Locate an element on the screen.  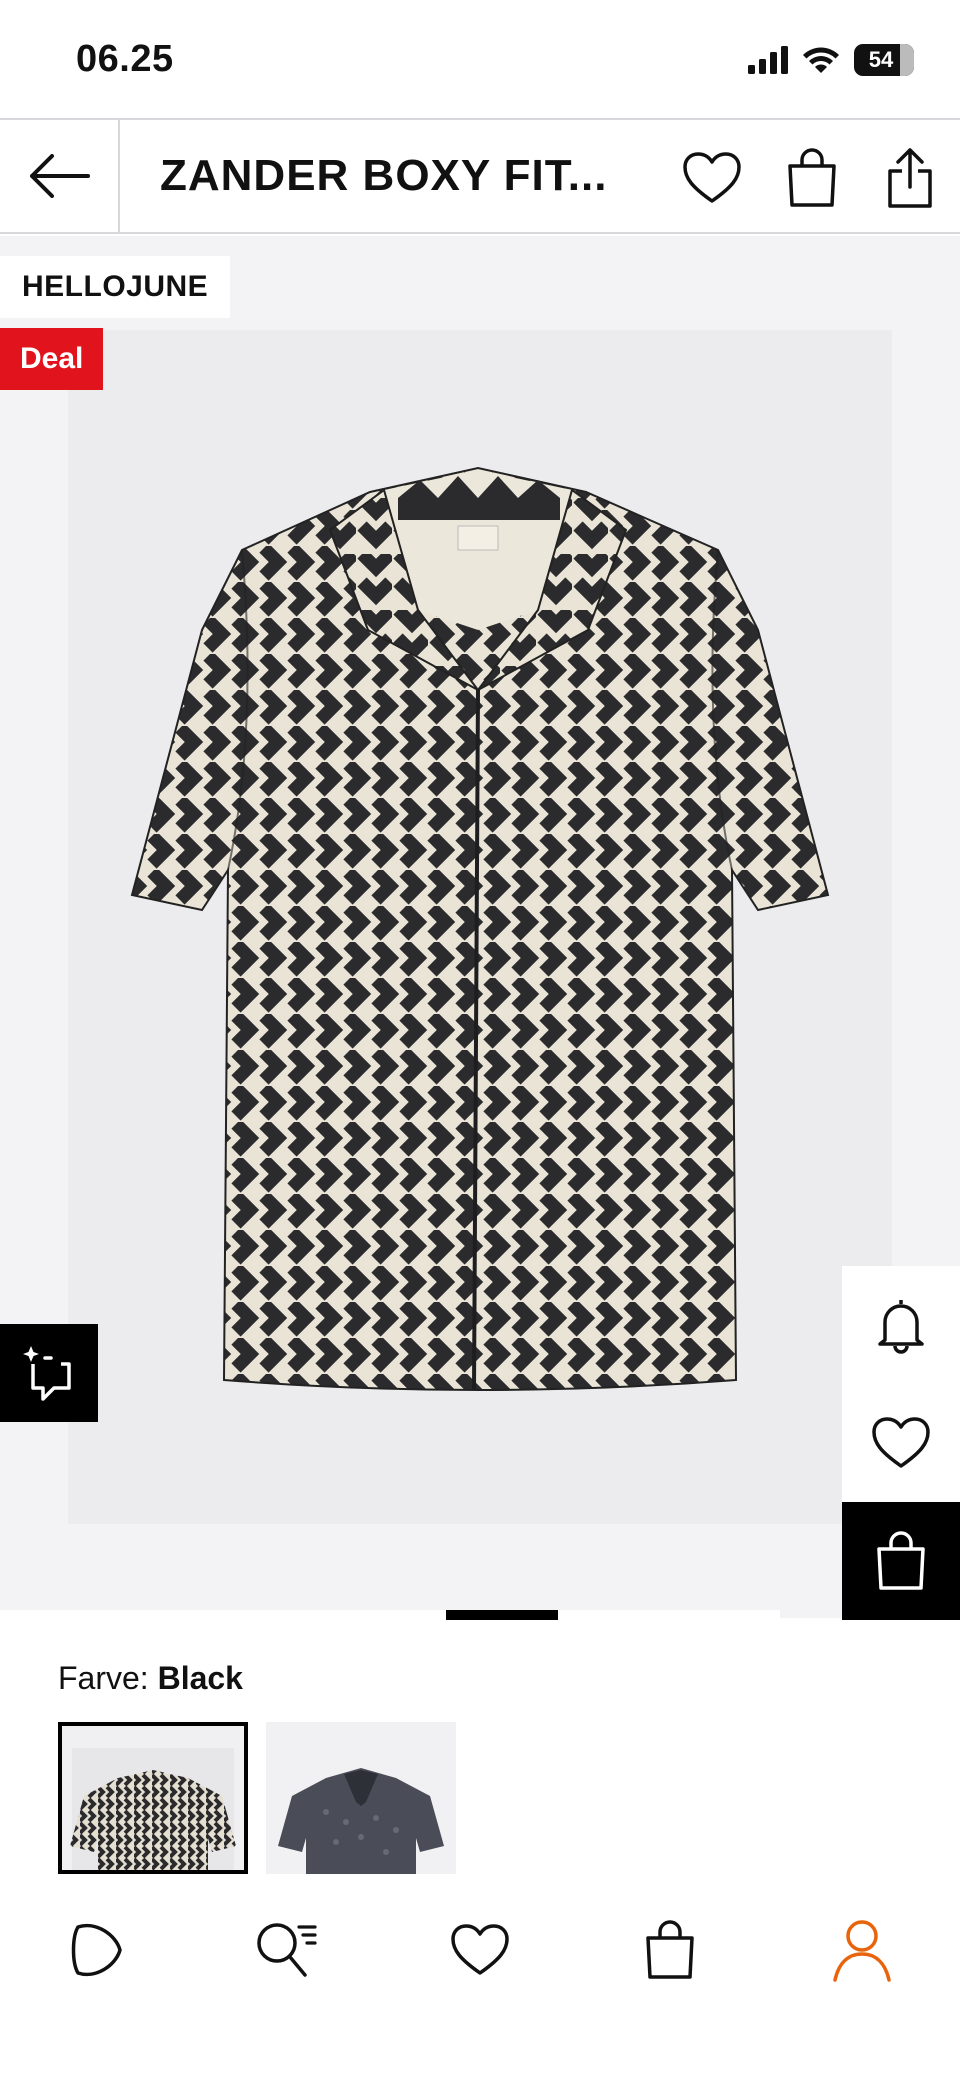
notify-button is located at coordinates (901, 1325).